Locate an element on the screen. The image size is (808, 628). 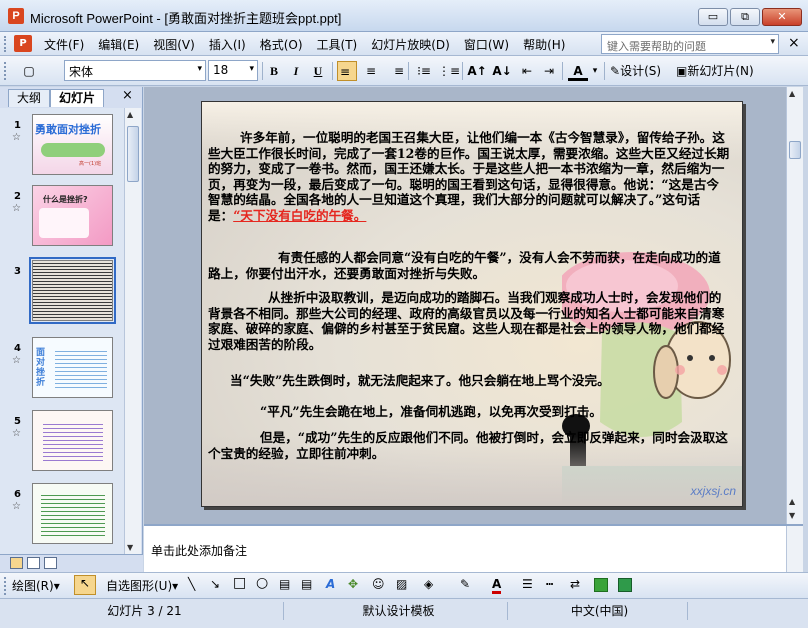
menu-file: 文件(F) is located at coordinates (64, 44).